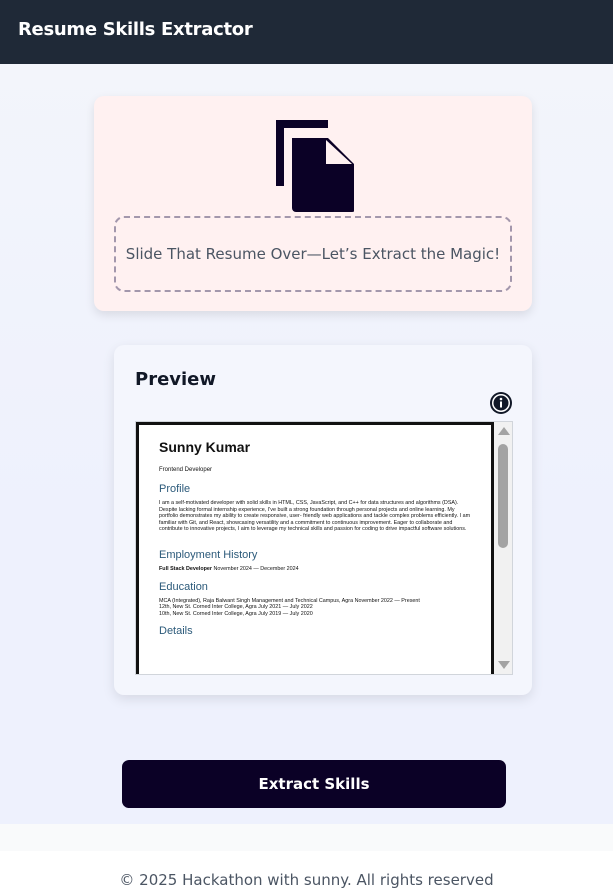  I want to click on education-heading: Education, so click(183, 586).